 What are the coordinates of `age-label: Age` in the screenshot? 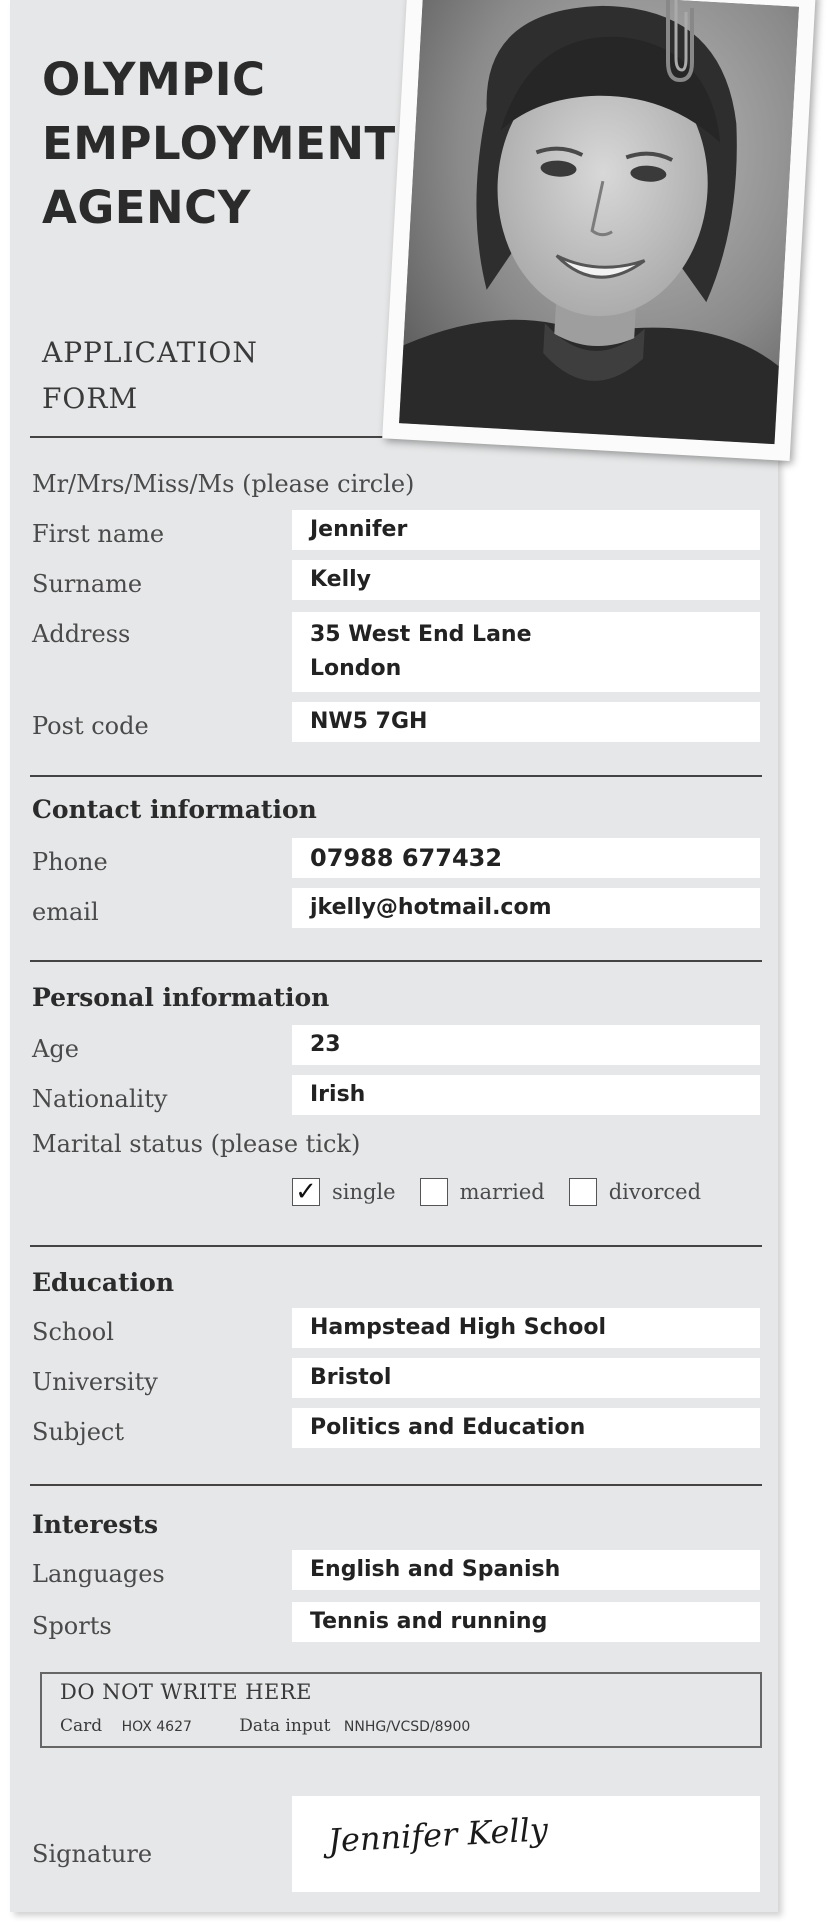 It's located at (55, 1049).